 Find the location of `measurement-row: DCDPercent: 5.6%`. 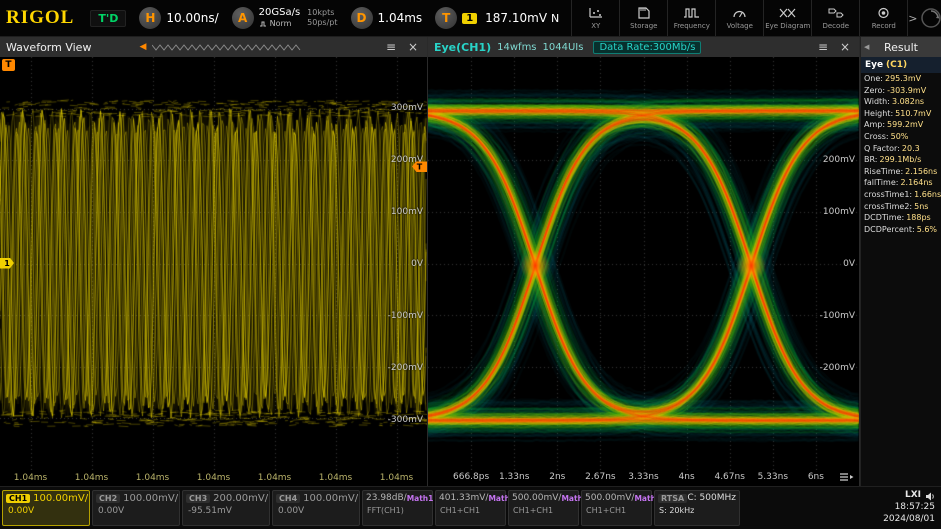

measurement-row: DCDPercent: 5.6% is located at coordinates (901, 229).